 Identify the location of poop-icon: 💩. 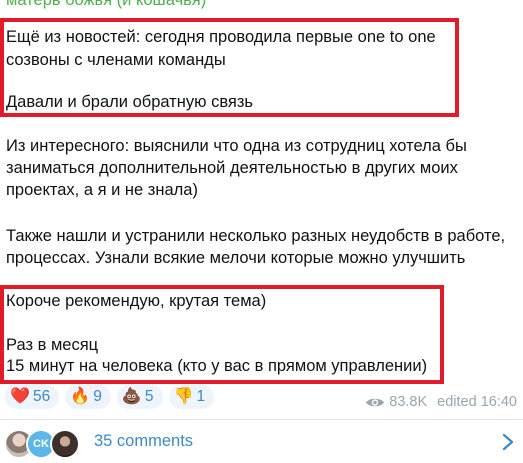
(131, 396).